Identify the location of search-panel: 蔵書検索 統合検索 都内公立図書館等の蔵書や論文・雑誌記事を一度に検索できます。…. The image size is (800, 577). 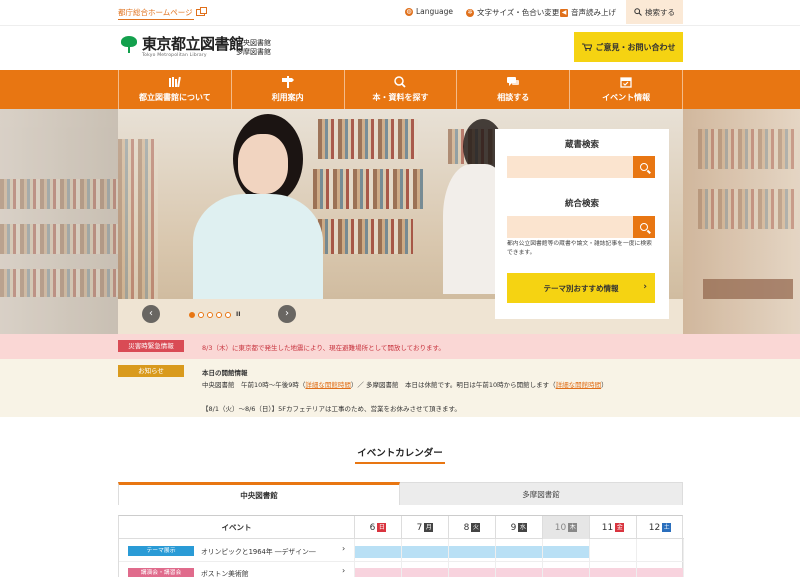
(582, 224).